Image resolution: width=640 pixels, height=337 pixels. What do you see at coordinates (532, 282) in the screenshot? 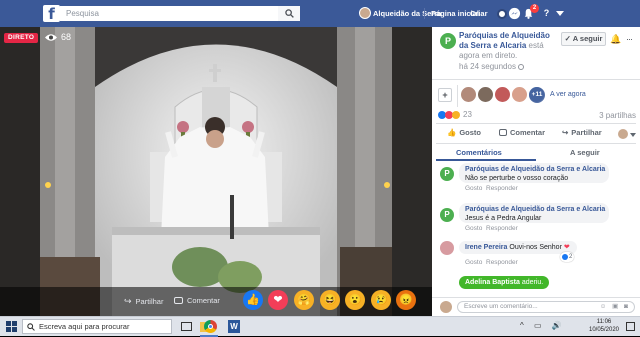
I see `join-notice-text: aderiu.` at bounding box center [532, 282].